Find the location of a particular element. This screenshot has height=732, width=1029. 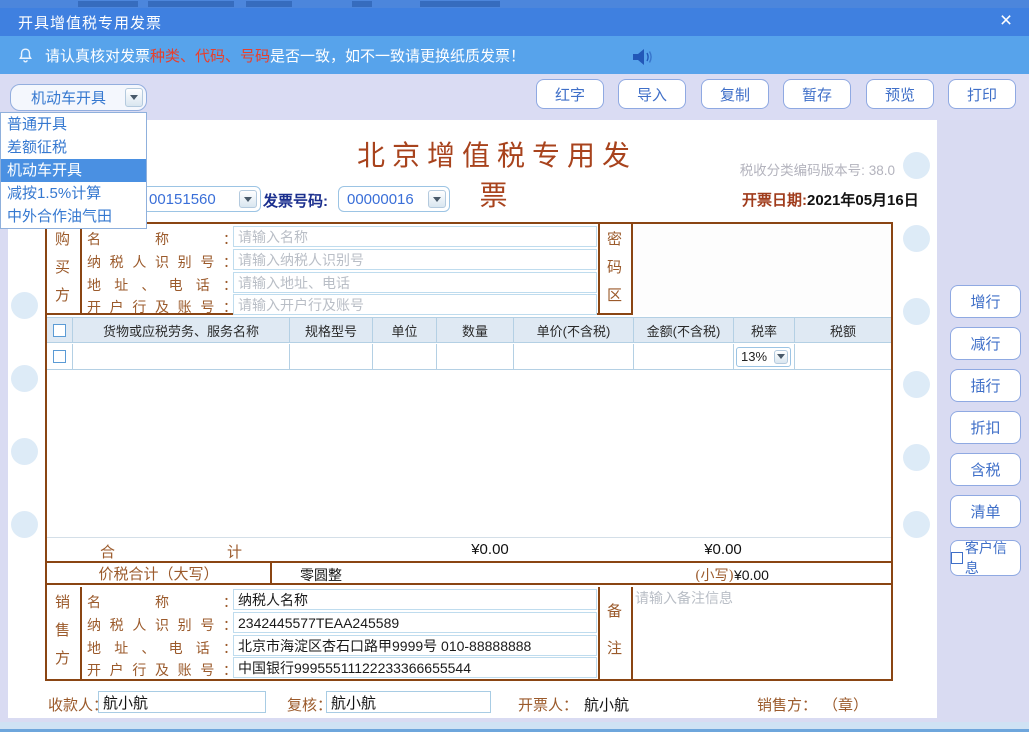

payee-input is located at coordinates (182, 702).